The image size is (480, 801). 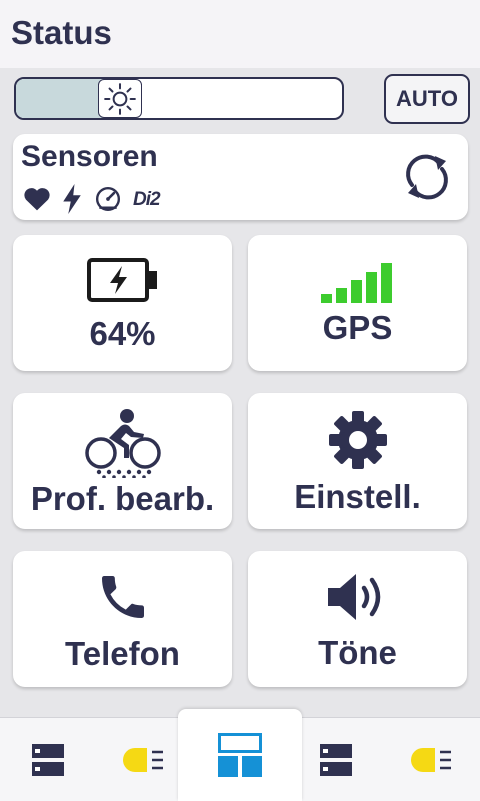 I want to click on page-title: Status, so click(x=61, y=32).